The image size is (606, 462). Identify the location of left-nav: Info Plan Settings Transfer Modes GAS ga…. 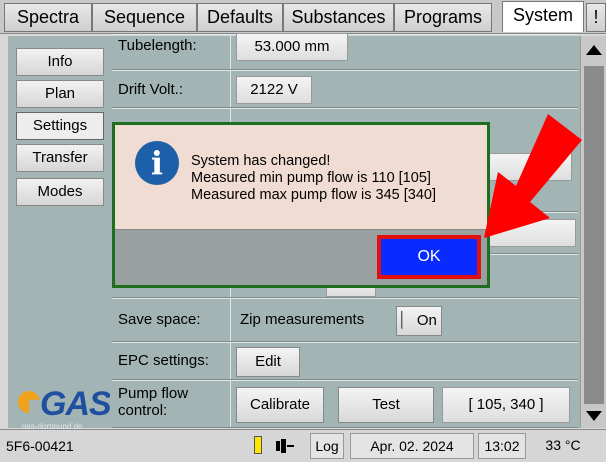
(60, 233).